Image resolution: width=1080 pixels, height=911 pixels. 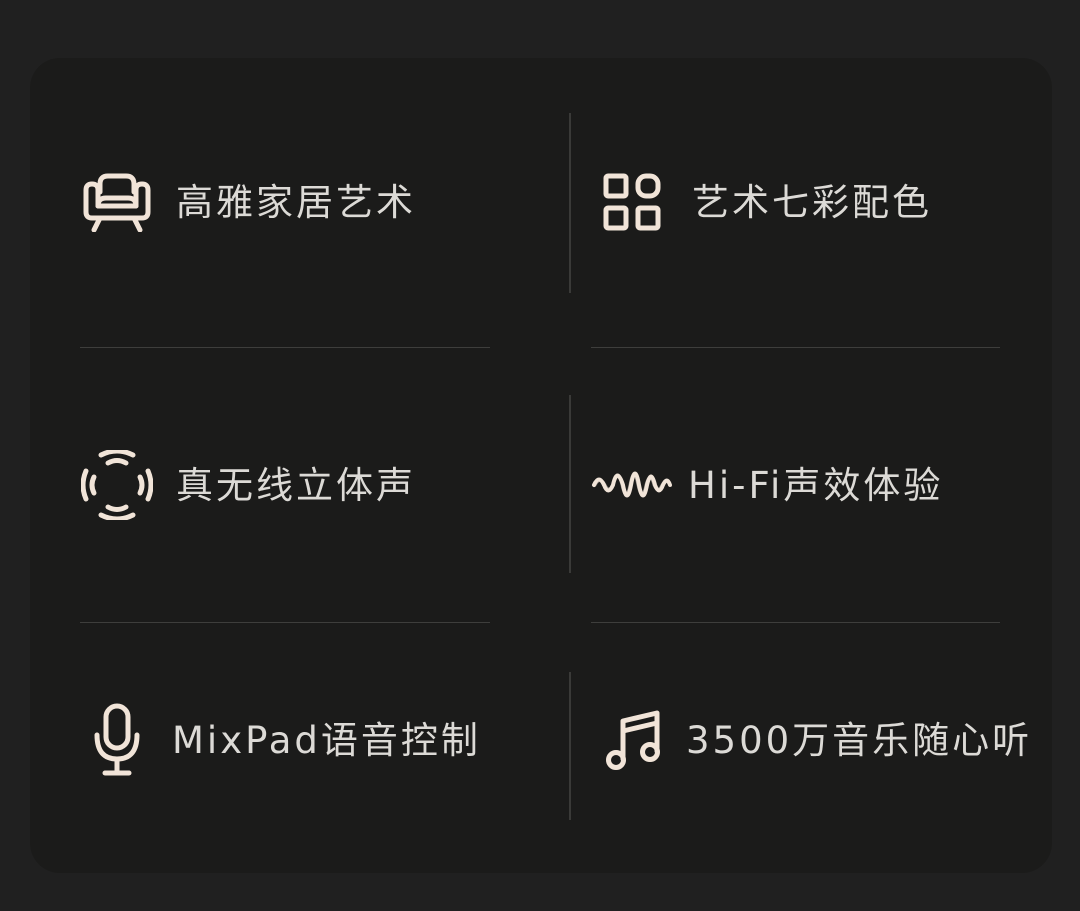 I want to click on feature-label: Hi-Fi声效体验, so click(x=816, y=485).